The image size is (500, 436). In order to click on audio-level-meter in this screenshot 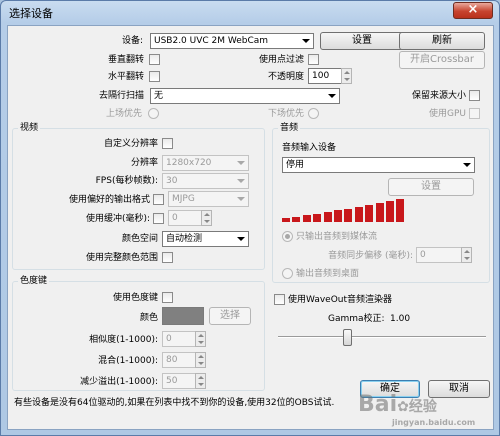, I will do `click(357, 210)`.